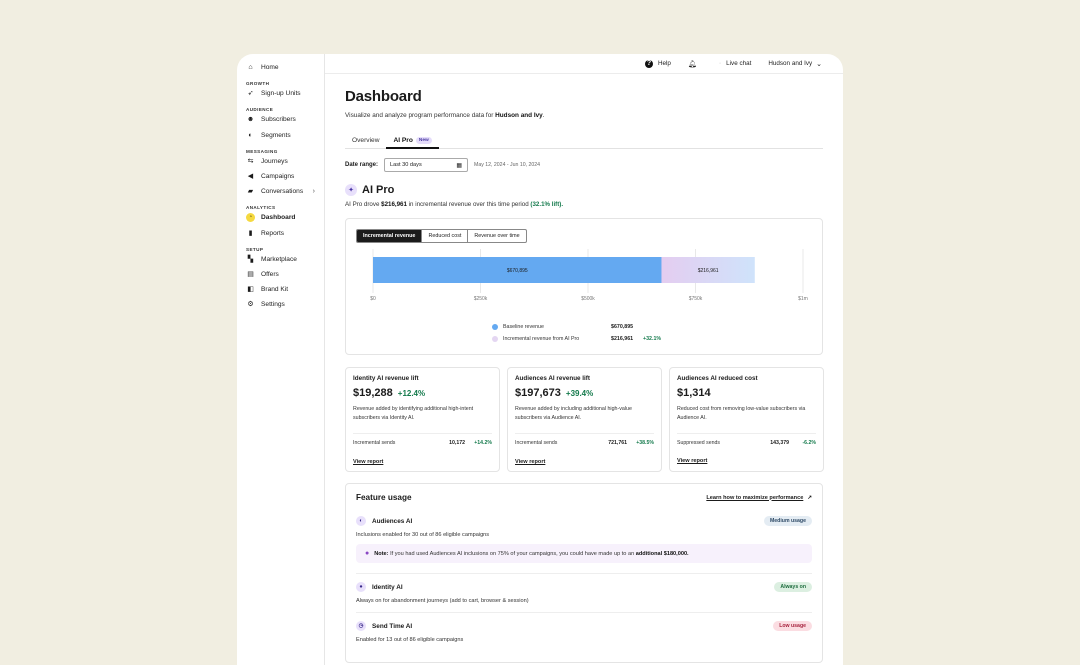  Describe the element at coordinates (692, 64) in the screenshot. I see `bell-icon: 🔔︎` at that location.